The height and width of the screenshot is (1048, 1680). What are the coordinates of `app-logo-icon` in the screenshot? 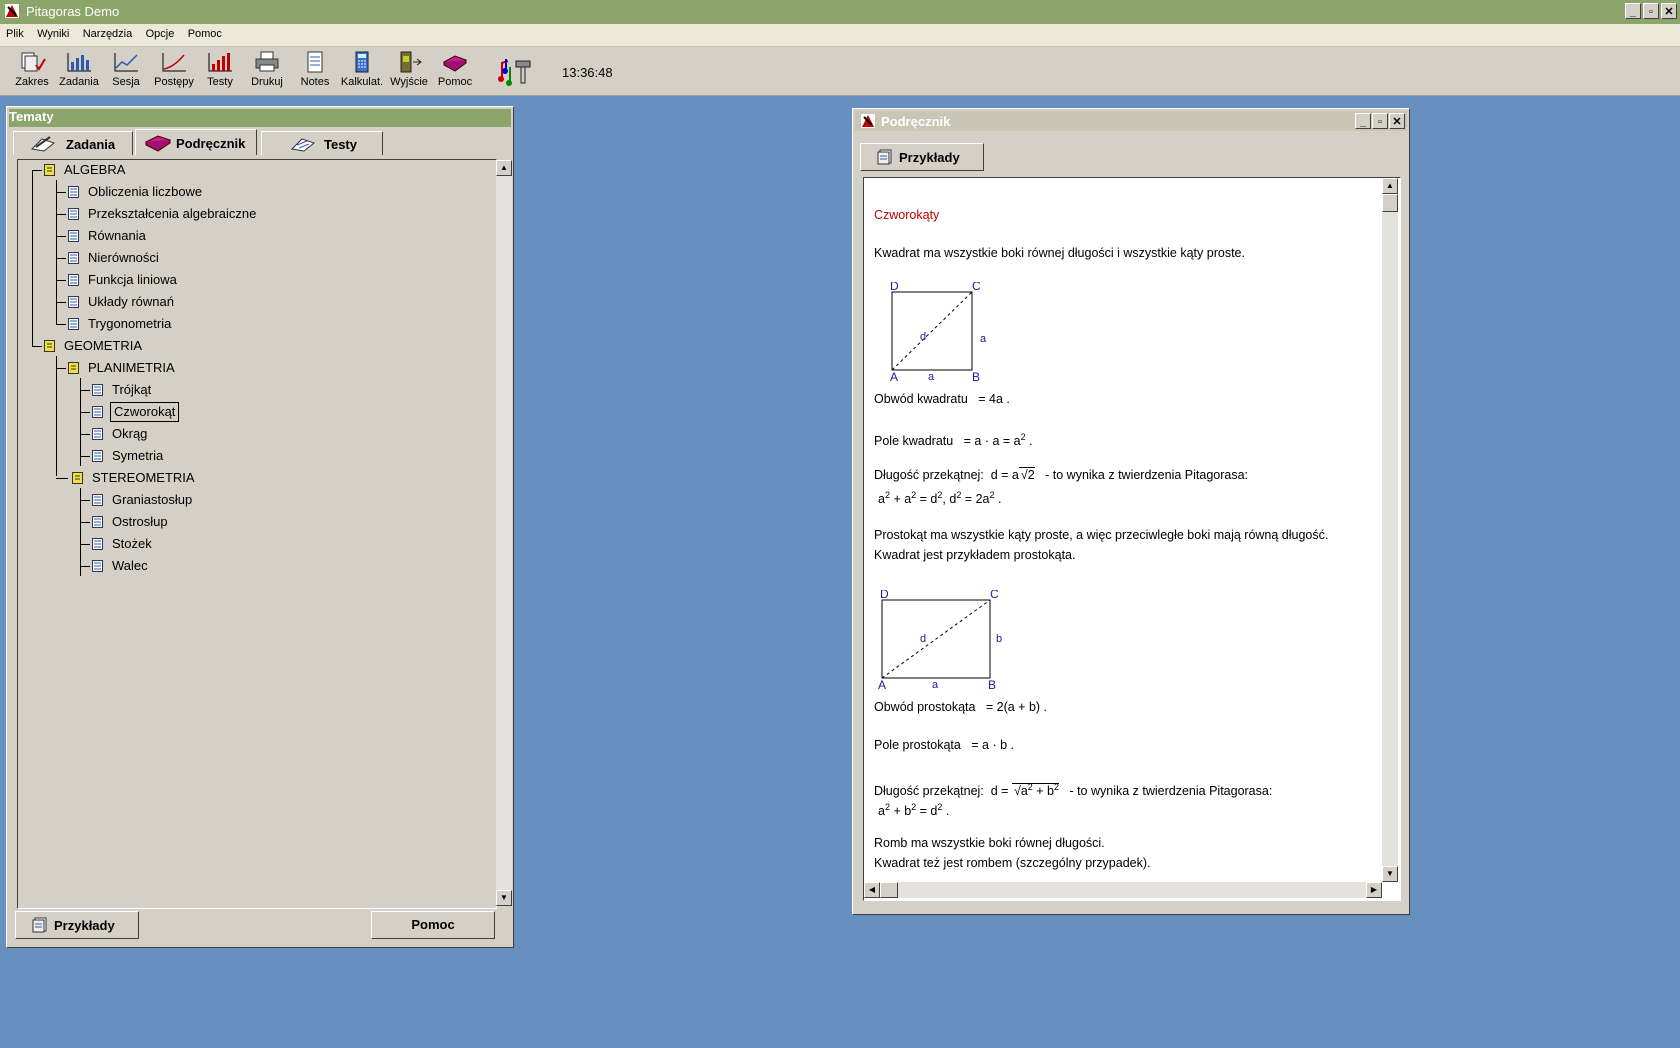 It's located at (868, 121).